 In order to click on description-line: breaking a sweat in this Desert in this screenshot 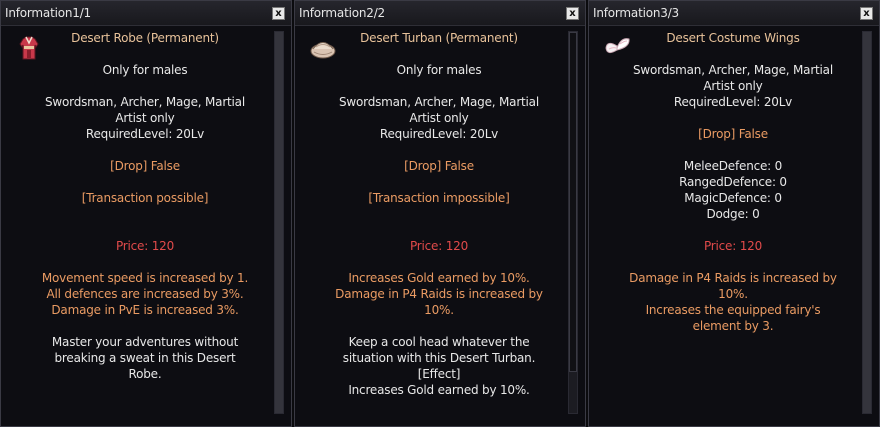, I will do `click(145, 358)`.